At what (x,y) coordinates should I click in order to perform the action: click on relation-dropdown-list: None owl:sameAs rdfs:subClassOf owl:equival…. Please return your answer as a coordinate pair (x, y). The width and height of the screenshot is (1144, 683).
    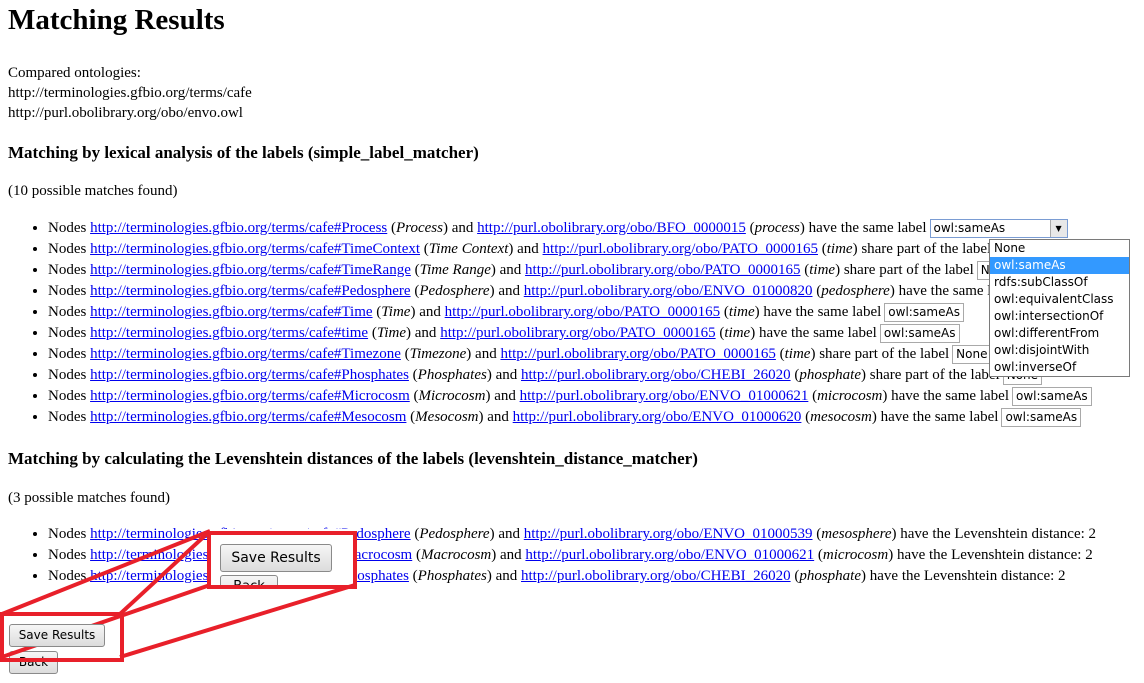
    Looking at the image, I should click on (1059, 308).